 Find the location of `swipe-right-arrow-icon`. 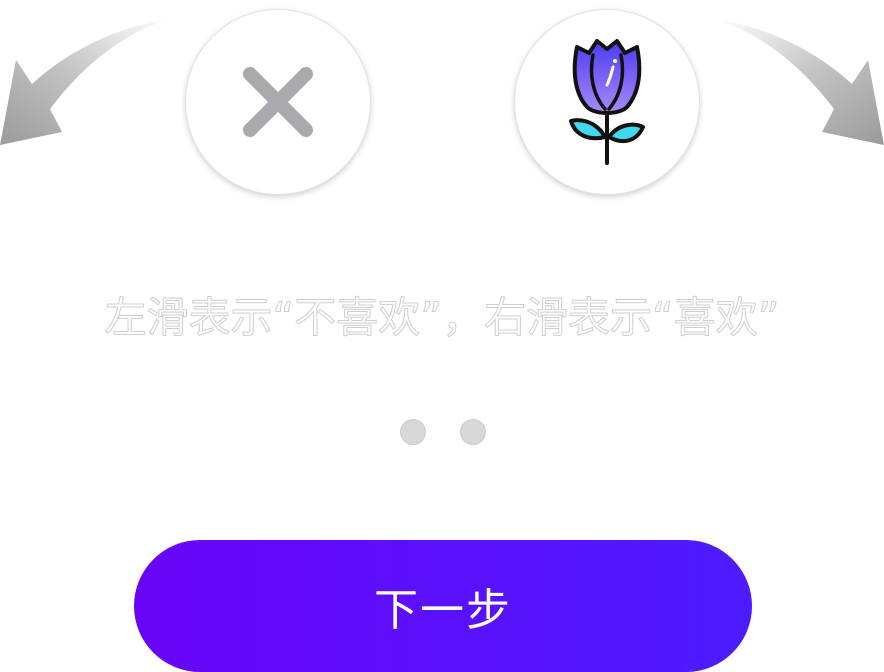

swipe-right-arrow-icon is located at coordinates (799, 82).